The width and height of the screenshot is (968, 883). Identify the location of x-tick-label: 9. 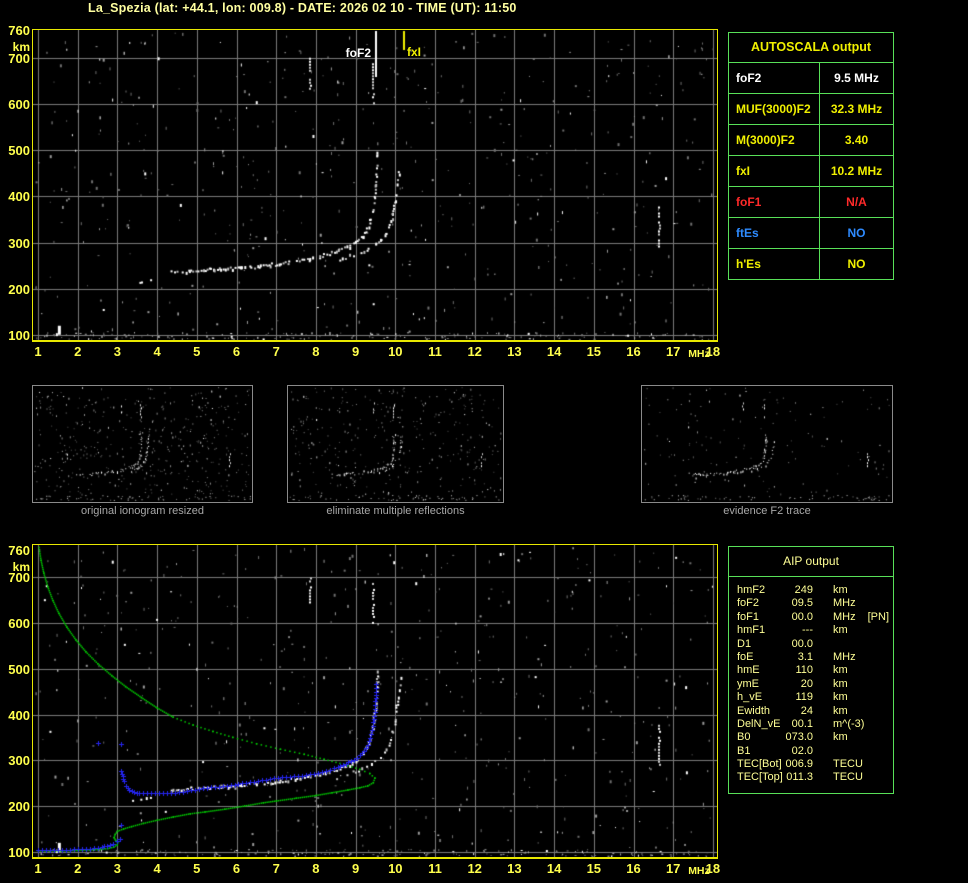
(355, 868).